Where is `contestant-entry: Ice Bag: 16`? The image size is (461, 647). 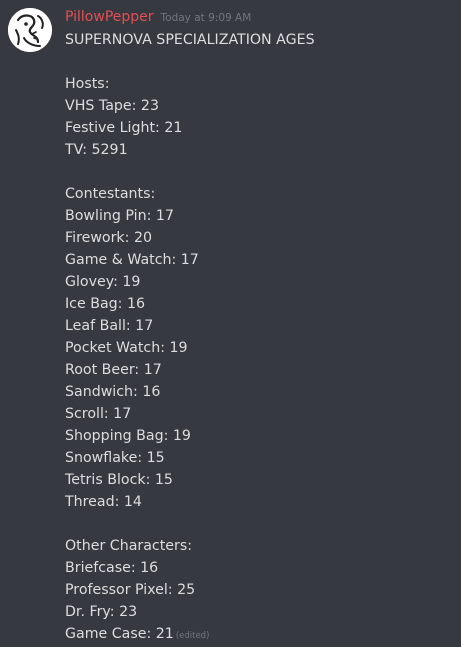 contestant-entry: Ice Bag: 16 is located at coordinates (105, 304).